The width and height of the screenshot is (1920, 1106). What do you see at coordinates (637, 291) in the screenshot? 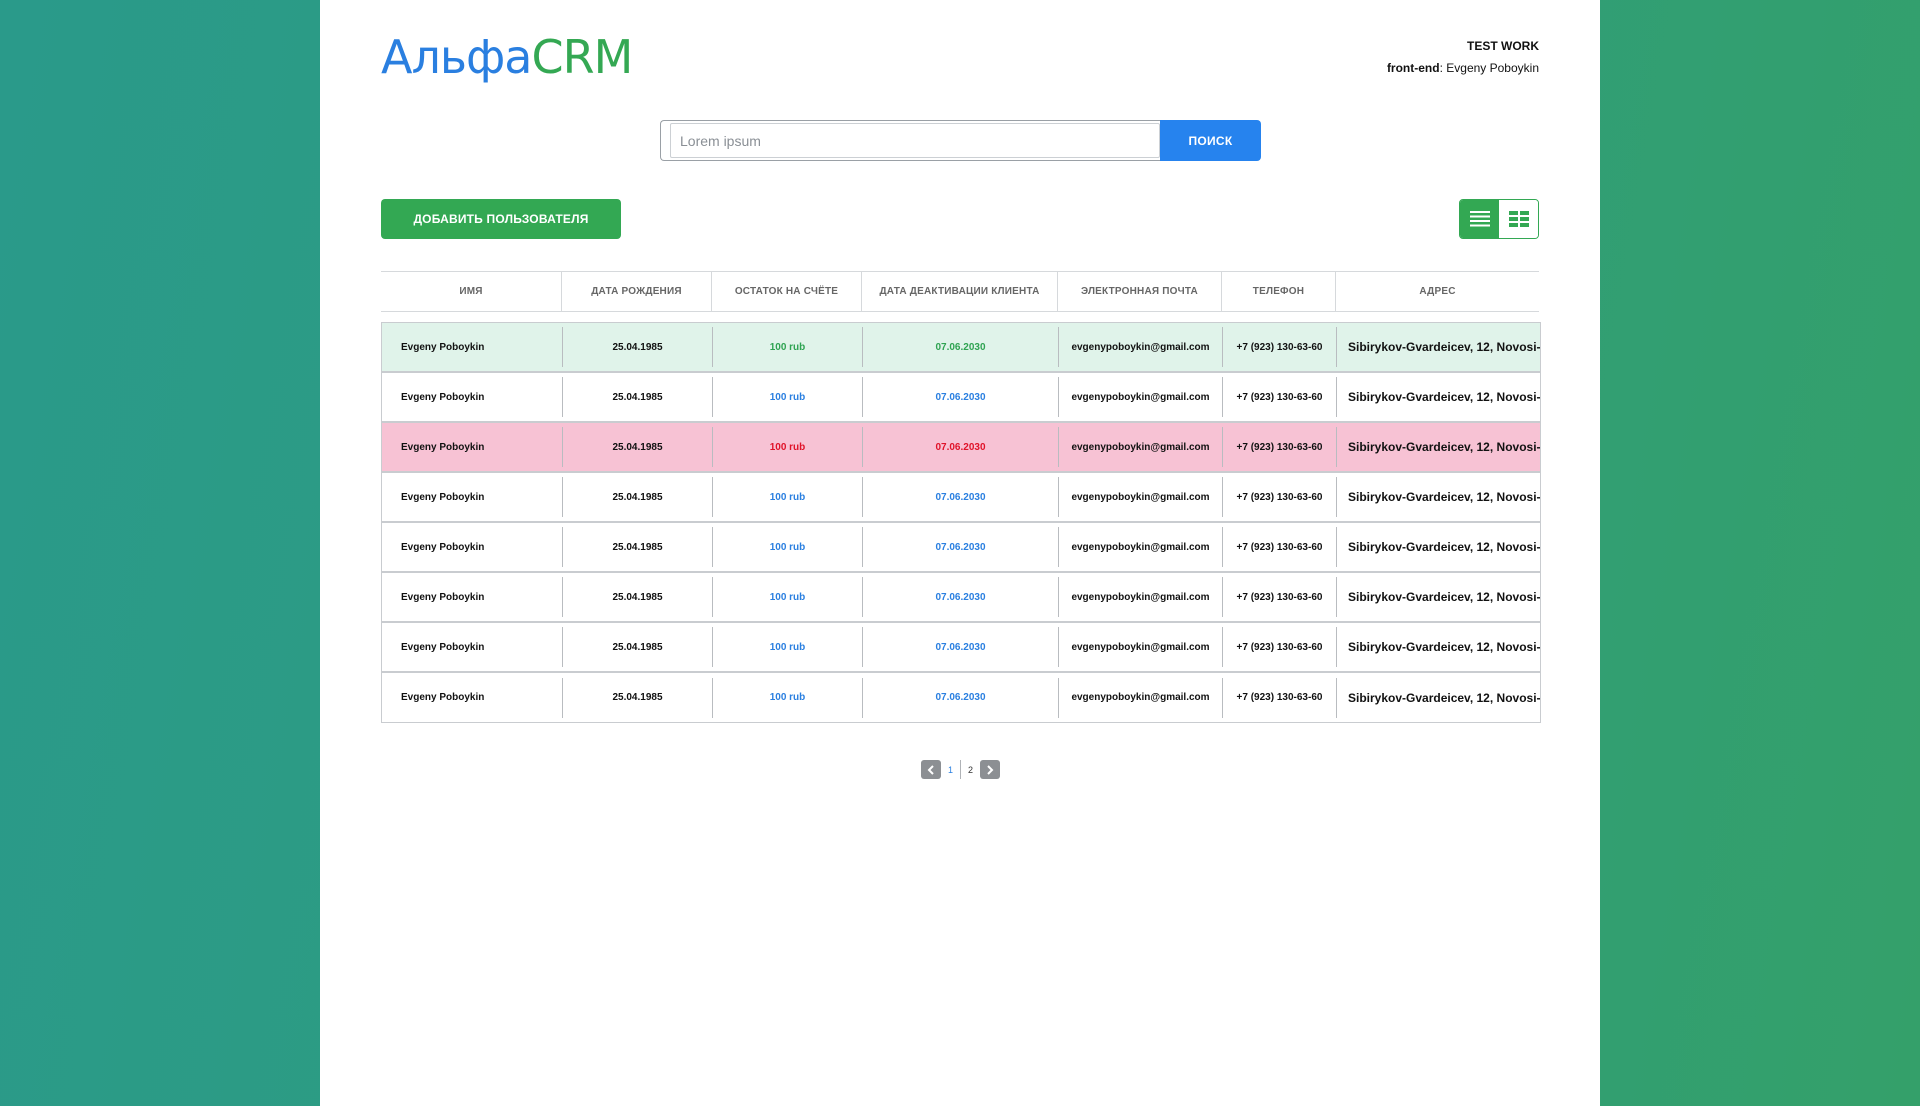
I see `column-header-birth-date: ДАТА РОЖДЕНИЯ` at bounding box center [637, 291].